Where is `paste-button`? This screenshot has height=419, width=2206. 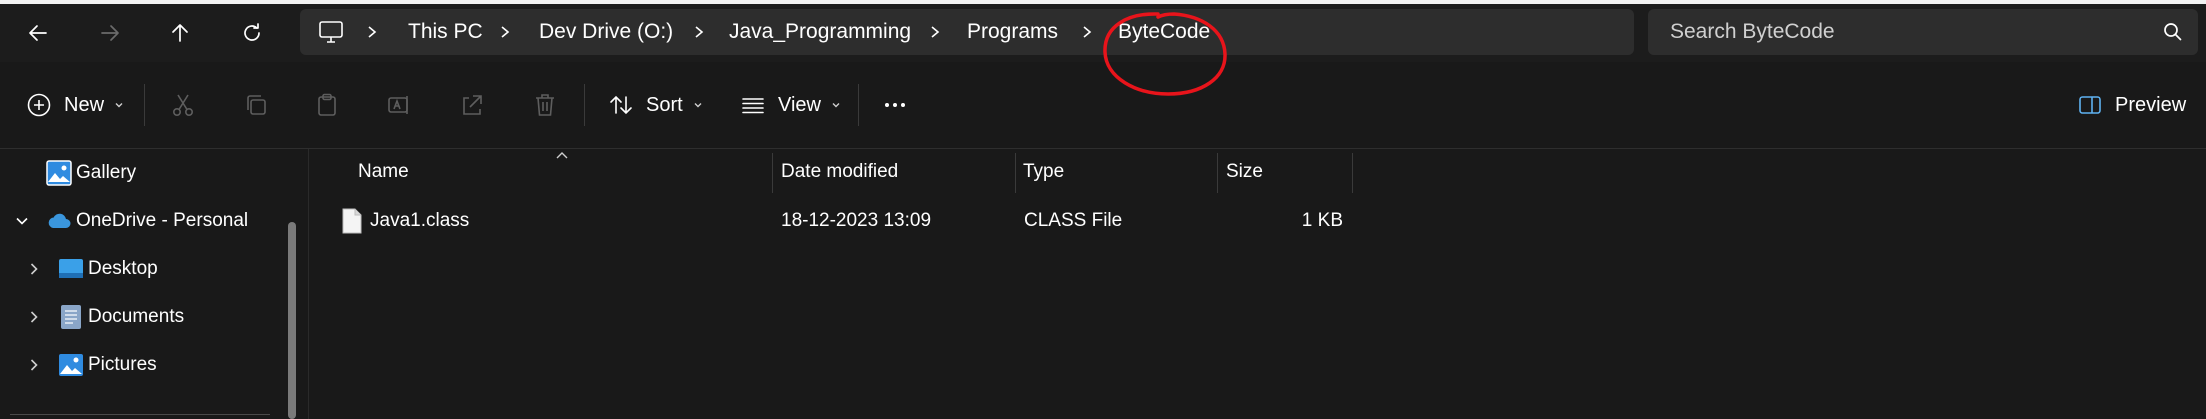 paste-button is located at coordinates (327, 105).